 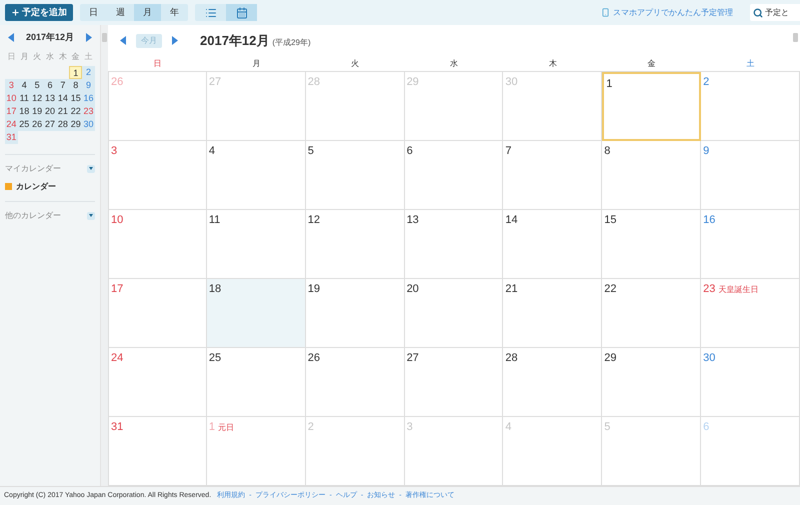 What do you see at coordinates (63, 98) in the screenshot?
I see `mini-day: 14` at bounding box center [63, 98].